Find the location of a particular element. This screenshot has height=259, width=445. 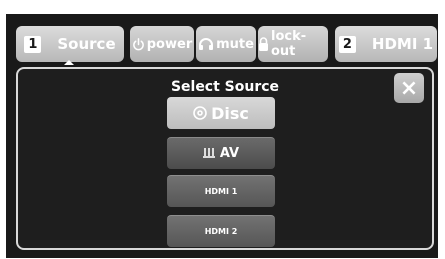

headphones-icon is located at coordinates (206, 44).